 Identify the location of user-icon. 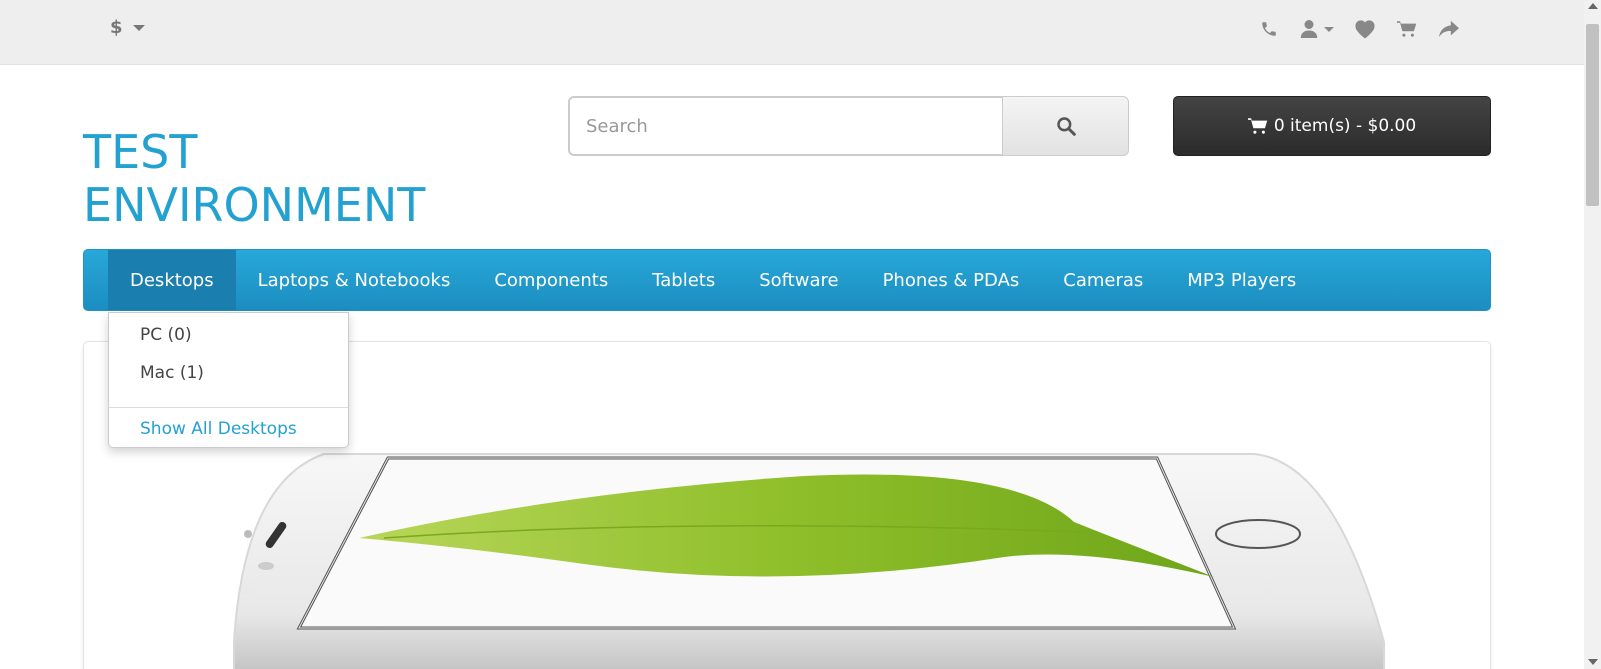
(1309, 29).